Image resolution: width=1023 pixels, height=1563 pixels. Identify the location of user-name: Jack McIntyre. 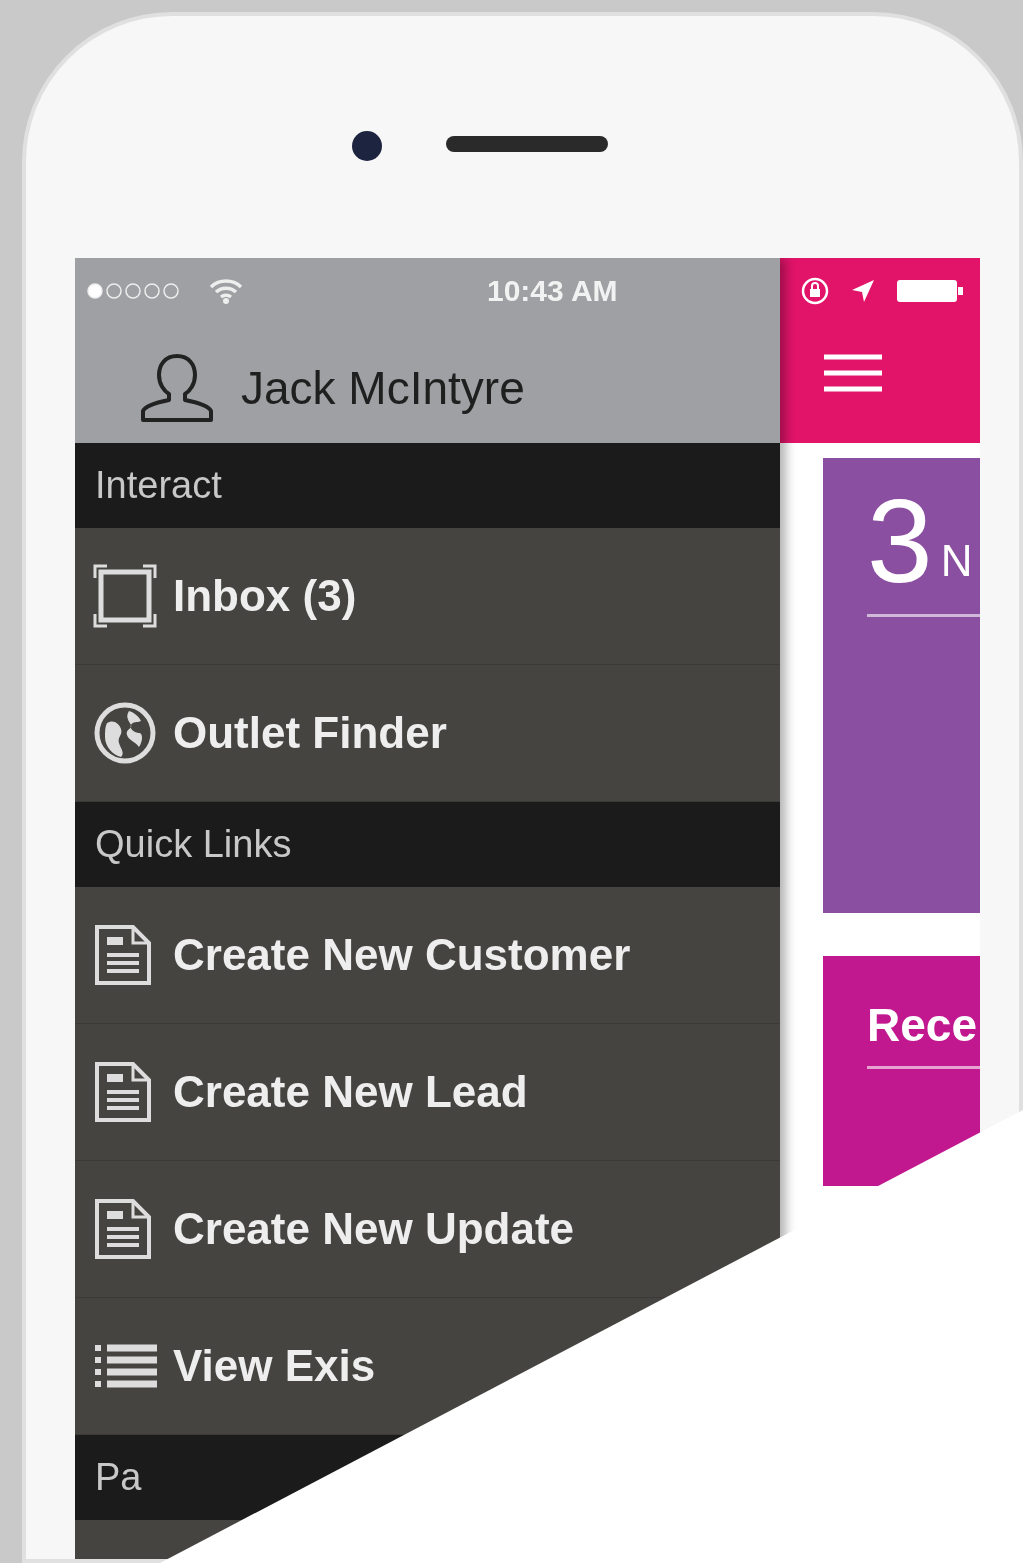
(383, 388).